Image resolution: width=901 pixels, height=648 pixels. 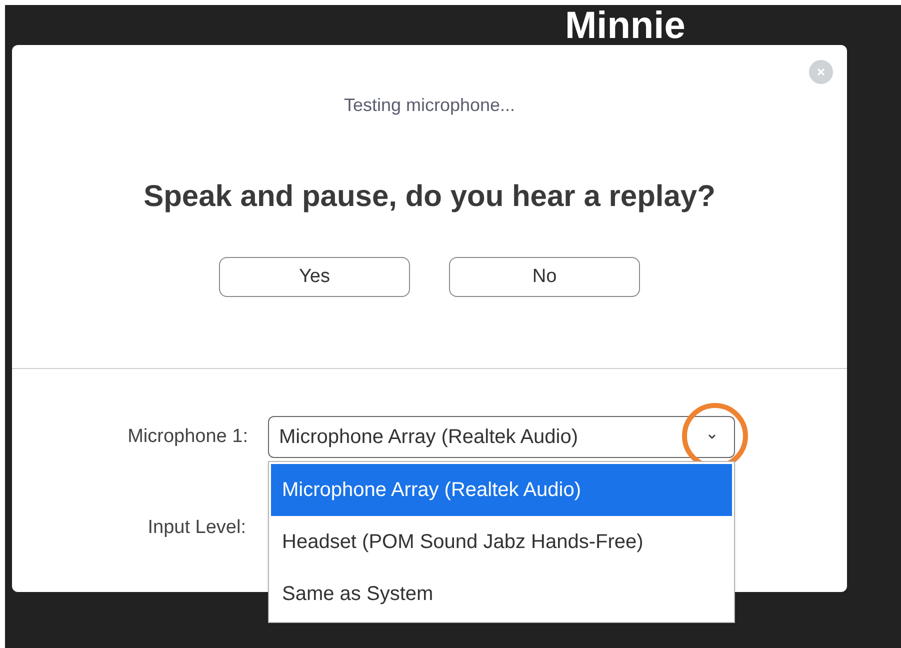 I want to click on background-title: Minnie, so click(x=625, y=26).